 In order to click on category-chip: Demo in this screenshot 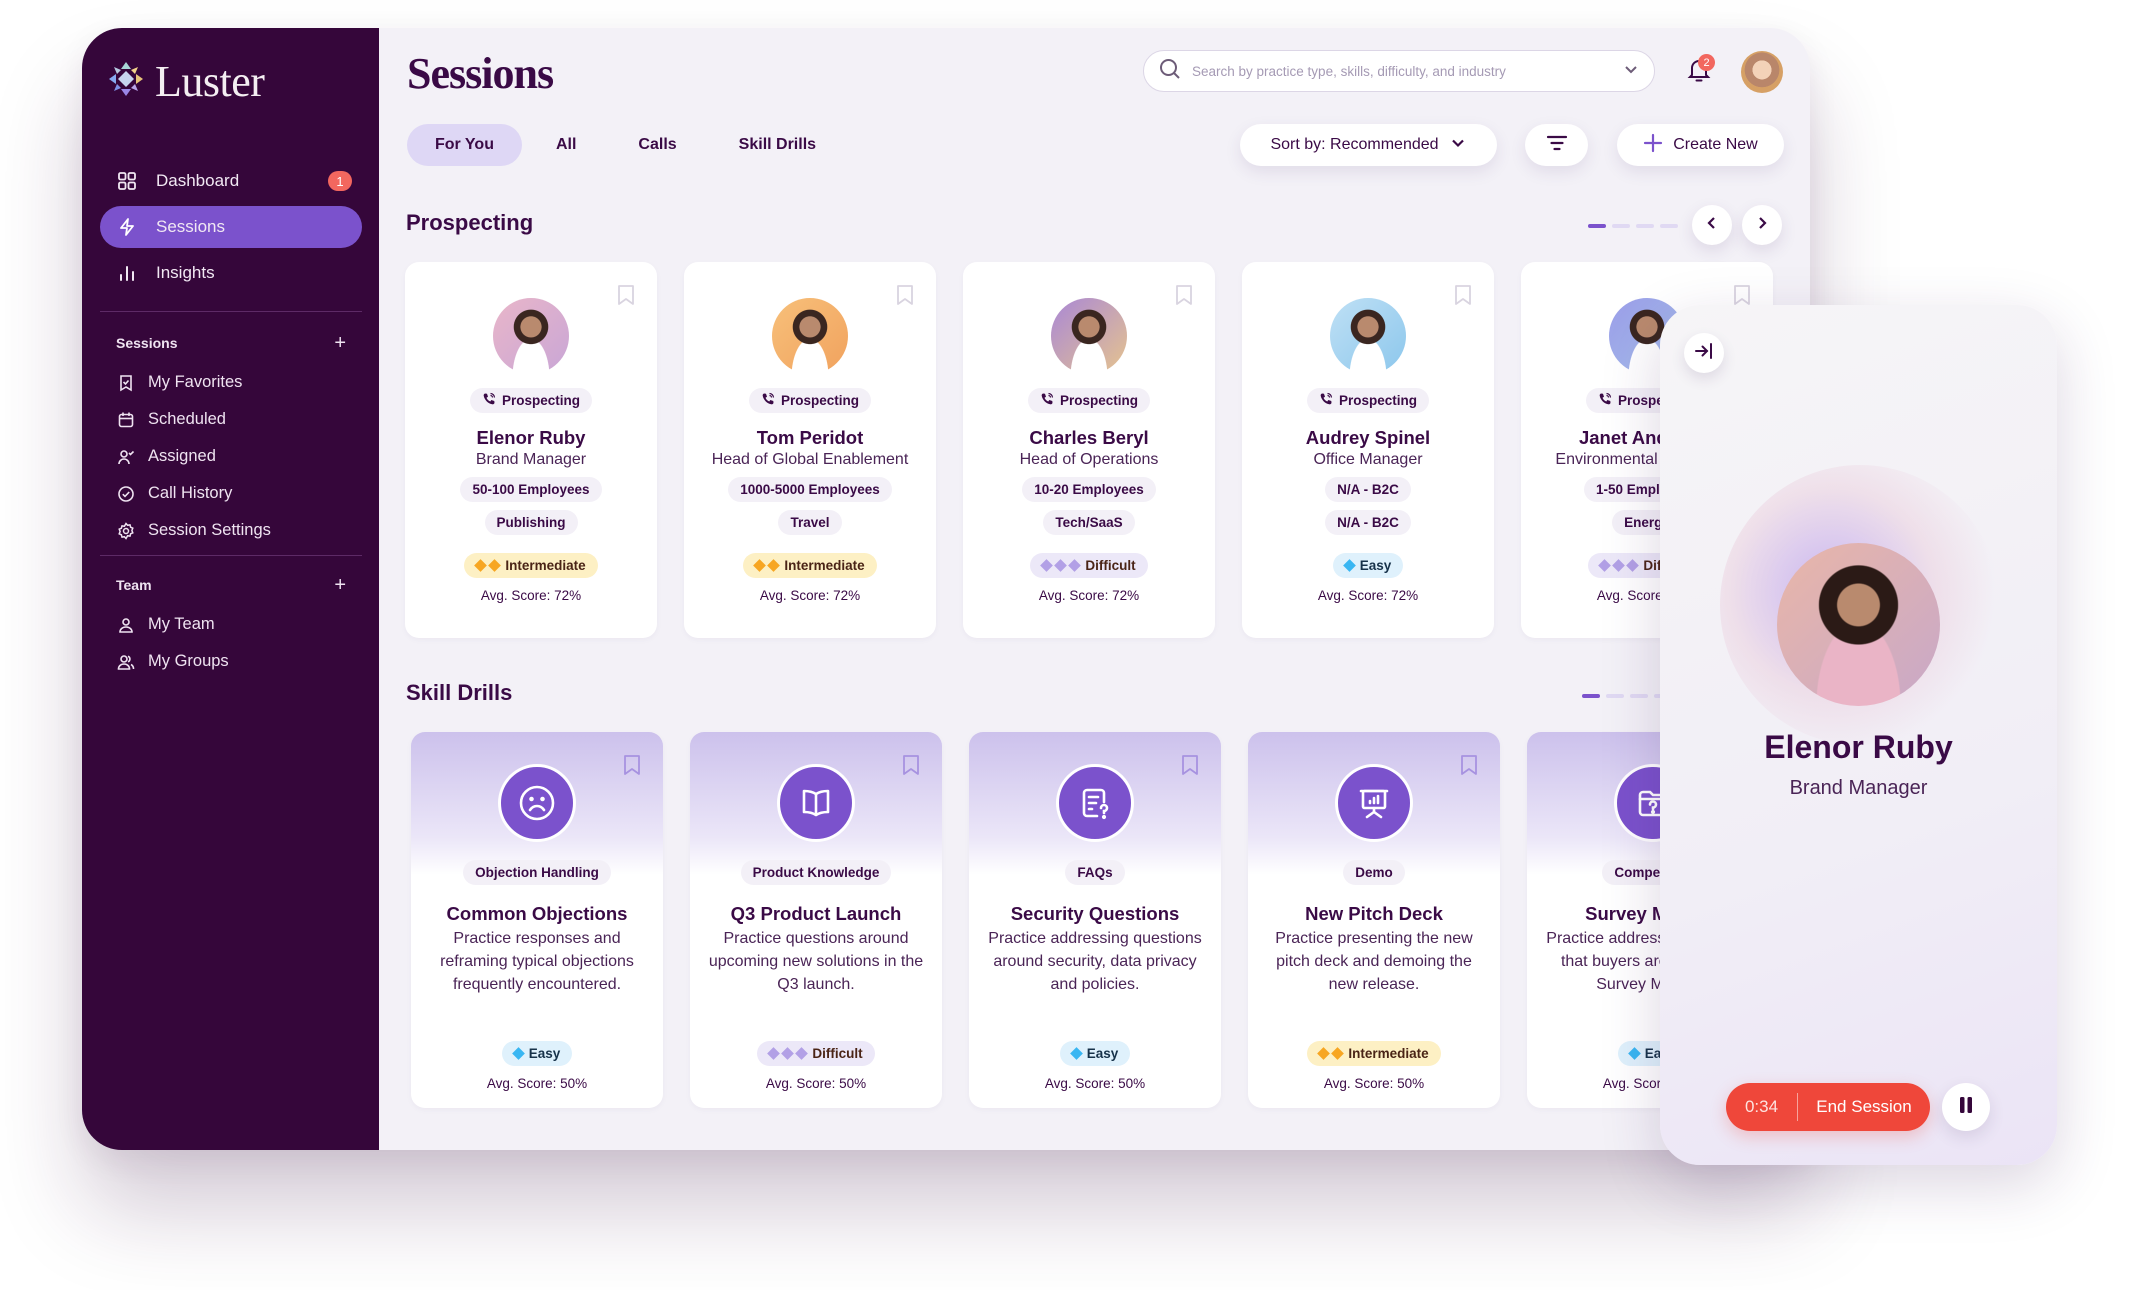, I will do `click(1374, 872)`.